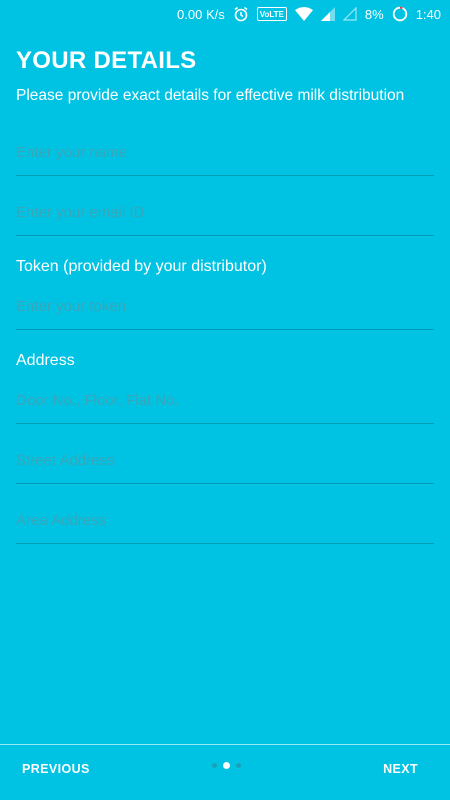  Describe the element at coordinates (303, 14) in the screenshot. I see `wifi-icon` at that location.